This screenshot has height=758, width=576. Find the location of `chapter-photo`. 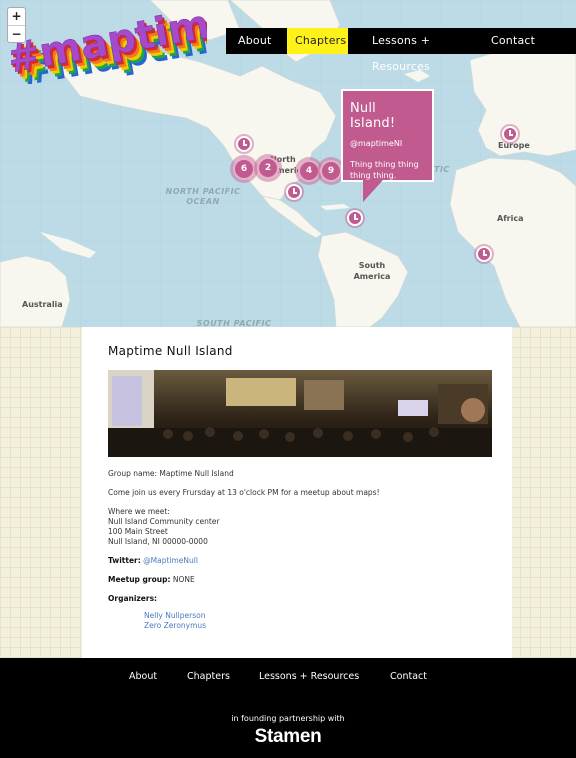

chapter-photo is located at coordinates (300, 413).